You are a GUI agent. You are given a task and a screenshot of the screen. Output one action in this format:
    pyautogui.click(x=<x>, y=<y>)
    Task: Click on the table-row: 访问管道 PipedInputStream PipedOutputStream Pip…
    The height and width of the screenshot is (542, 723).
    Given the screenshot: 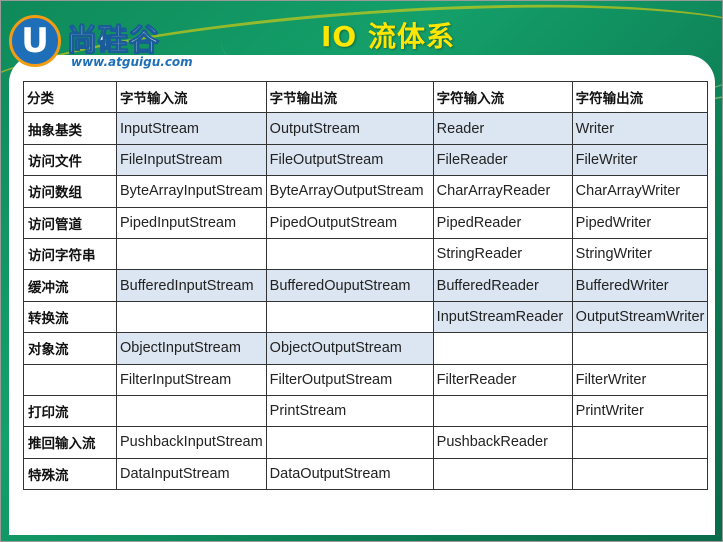 What is the action you would take?
    pyautogui.click(x=366, y=222)
    